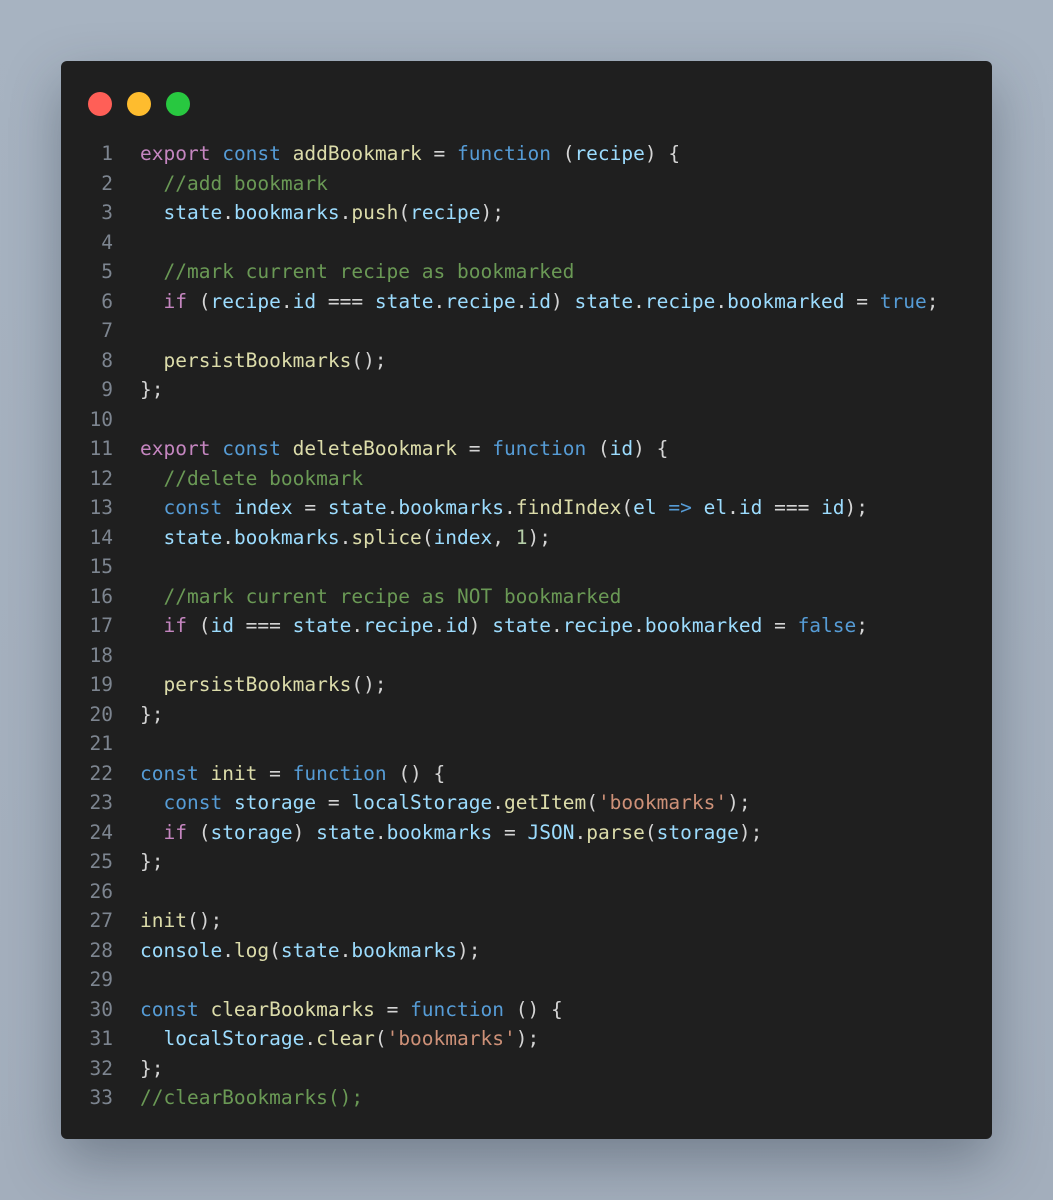 This screenshot has width=1053, height=1200. Describe the element at coordinates (375, 448) in the screenshot. I see `code-token: deleteBookmark` at that location.